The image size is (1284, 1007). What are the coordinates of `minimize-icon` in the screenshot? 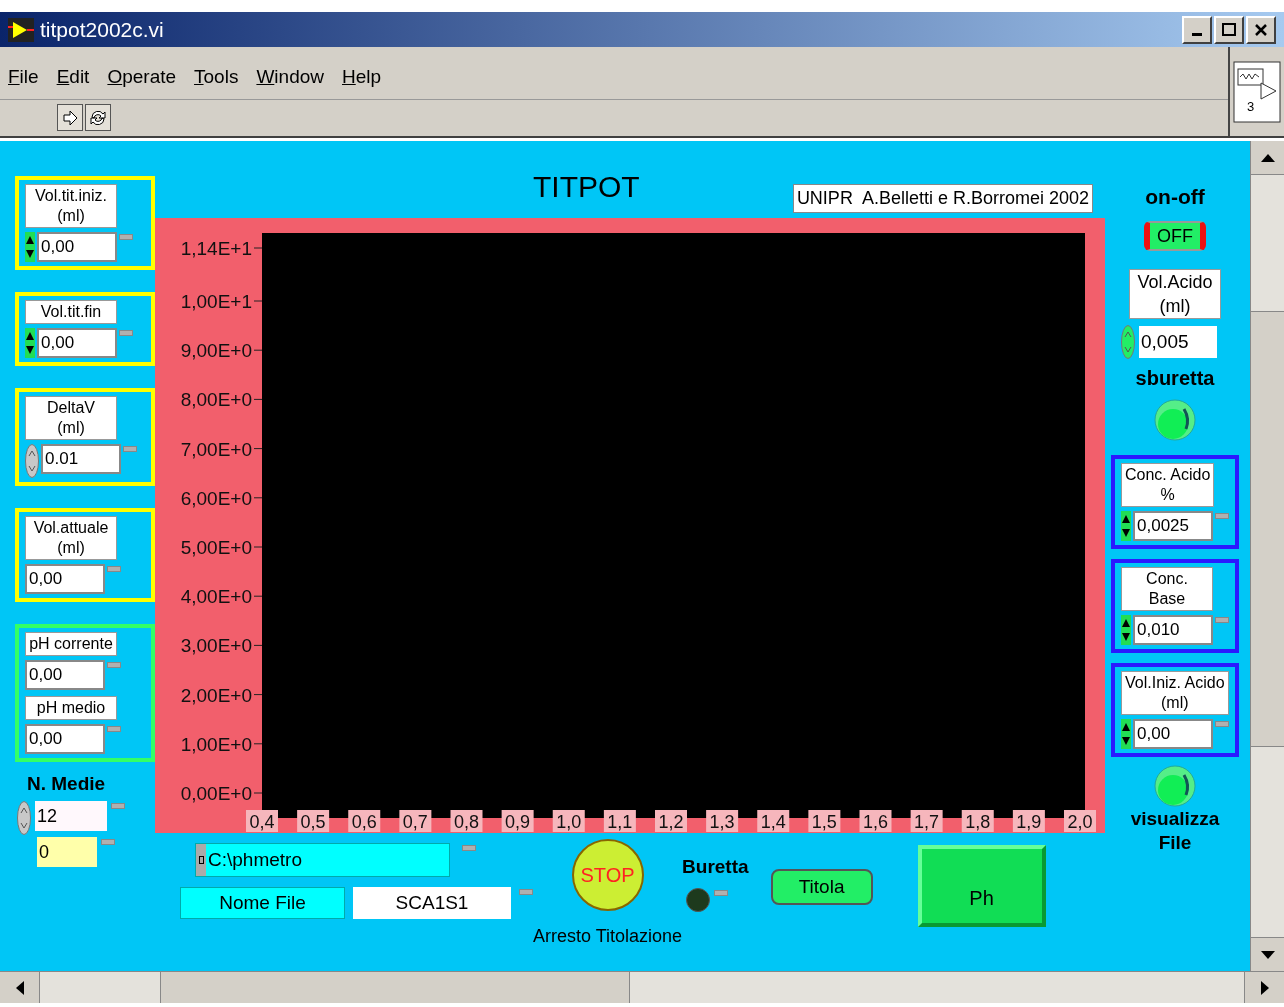 It's located at (1197, 34).